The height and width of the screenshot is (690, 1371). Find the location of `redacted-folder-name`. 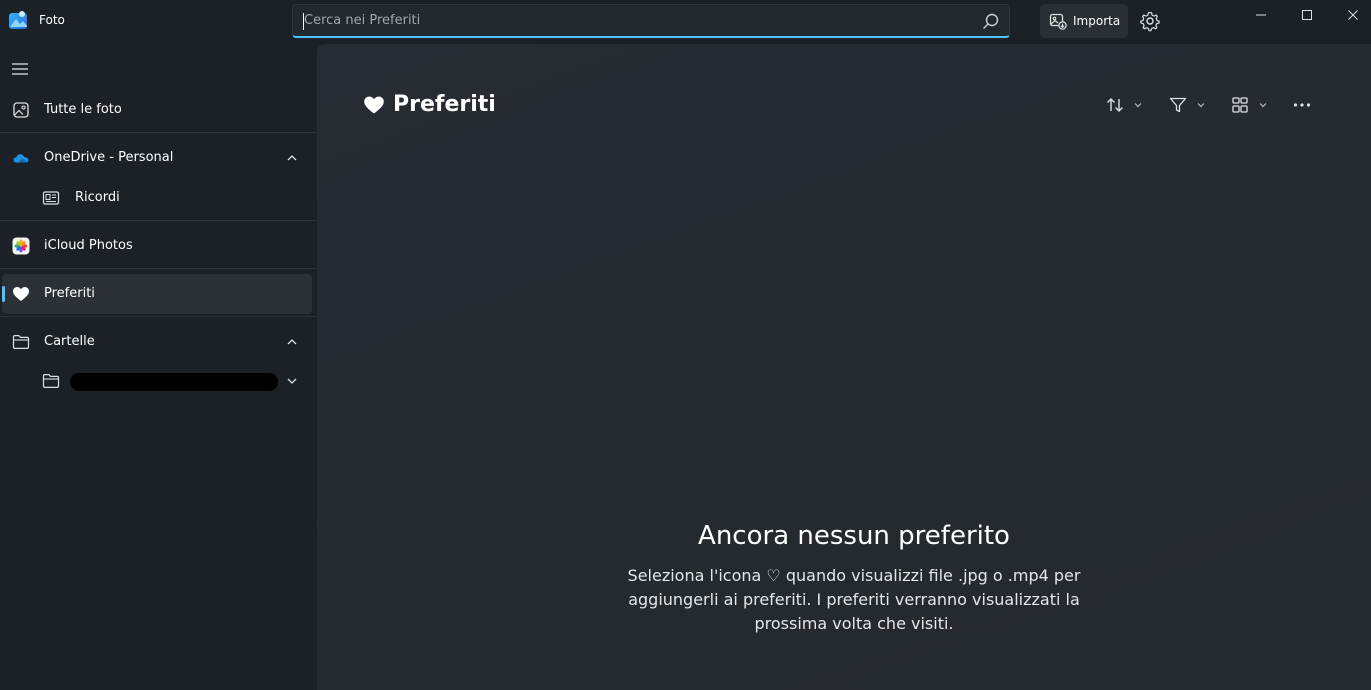

redacted-folder-name is located at coordinates (174, 382).